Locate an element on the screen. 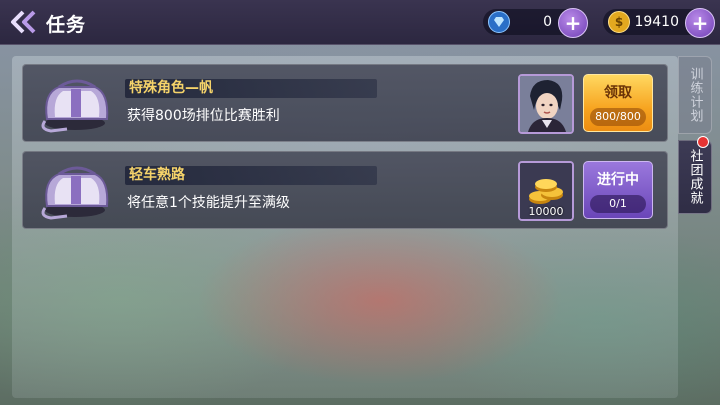 This screenshot has width=720, height=405. notification-badge is located at coordinates (703, 142).